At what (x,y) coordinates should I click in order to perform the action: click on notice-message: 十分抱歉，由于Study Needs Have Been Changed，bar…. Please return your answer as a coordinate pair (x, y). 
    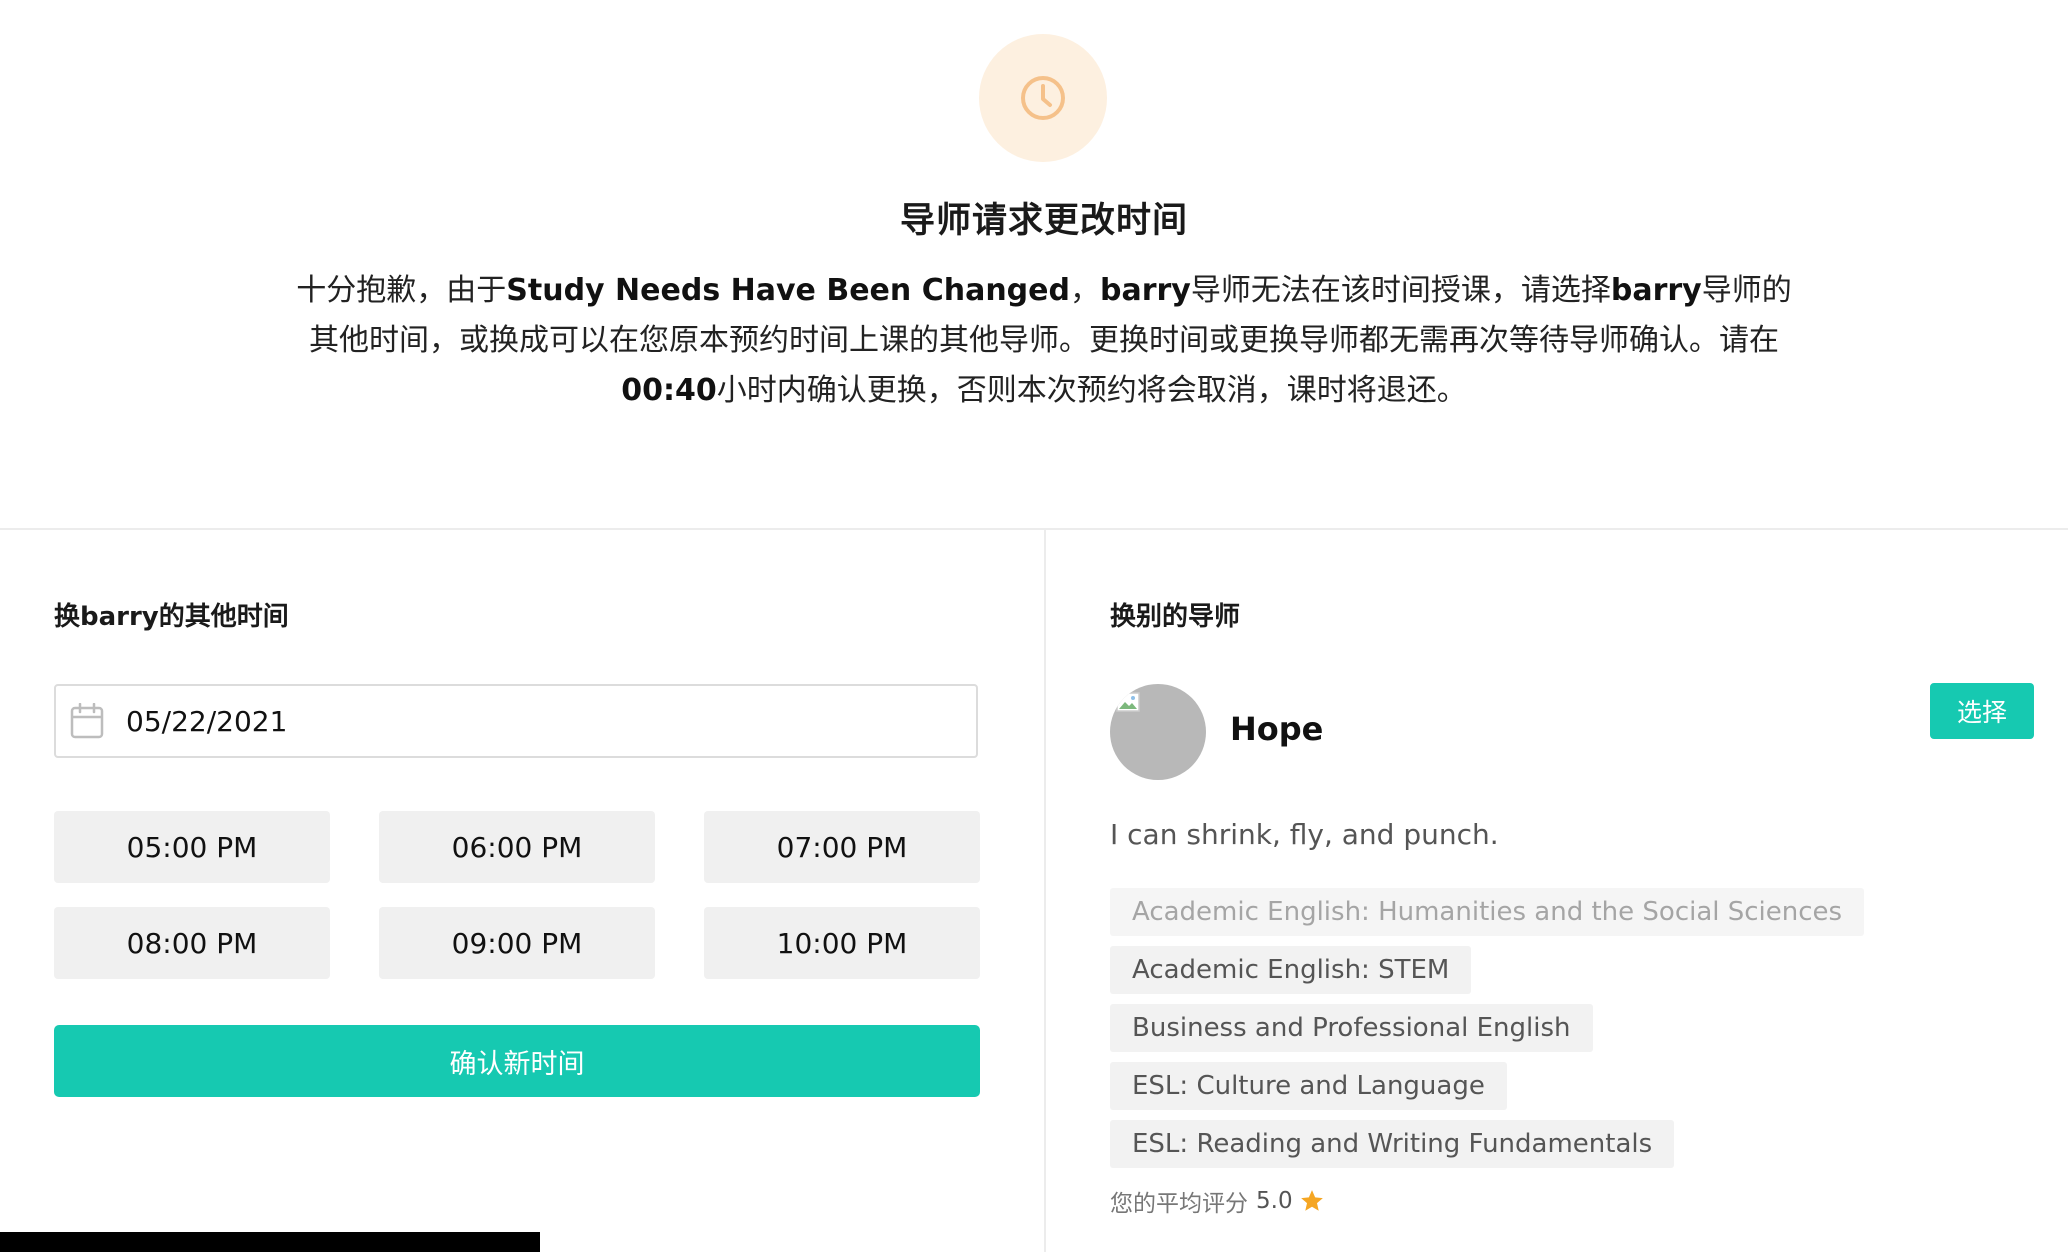
    Looking at the image, I should click on (1044, 341).